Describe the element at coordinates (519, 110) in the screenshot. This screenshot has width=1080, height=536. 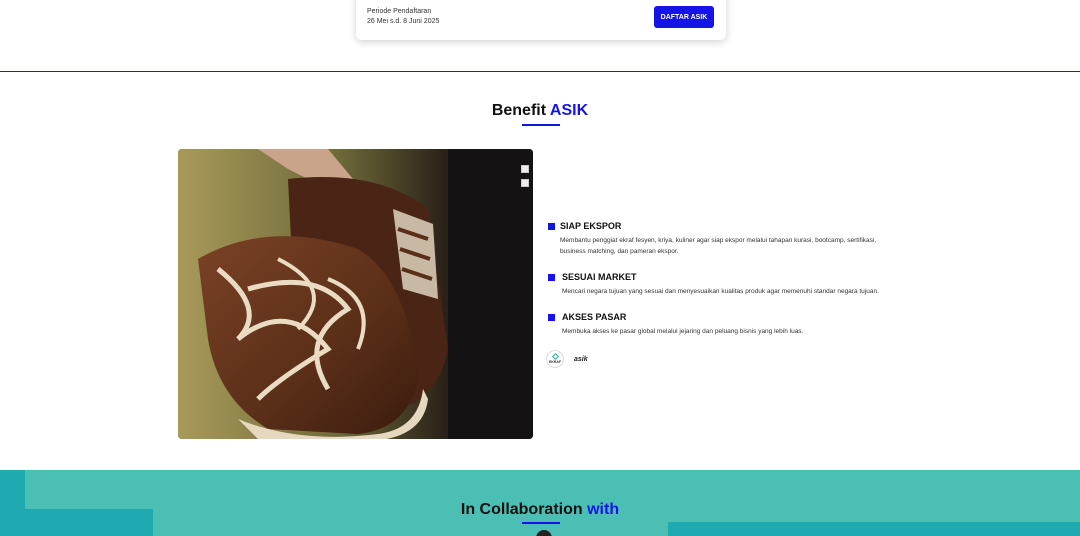
I see `benefit-title-main: Benefit` at that location.